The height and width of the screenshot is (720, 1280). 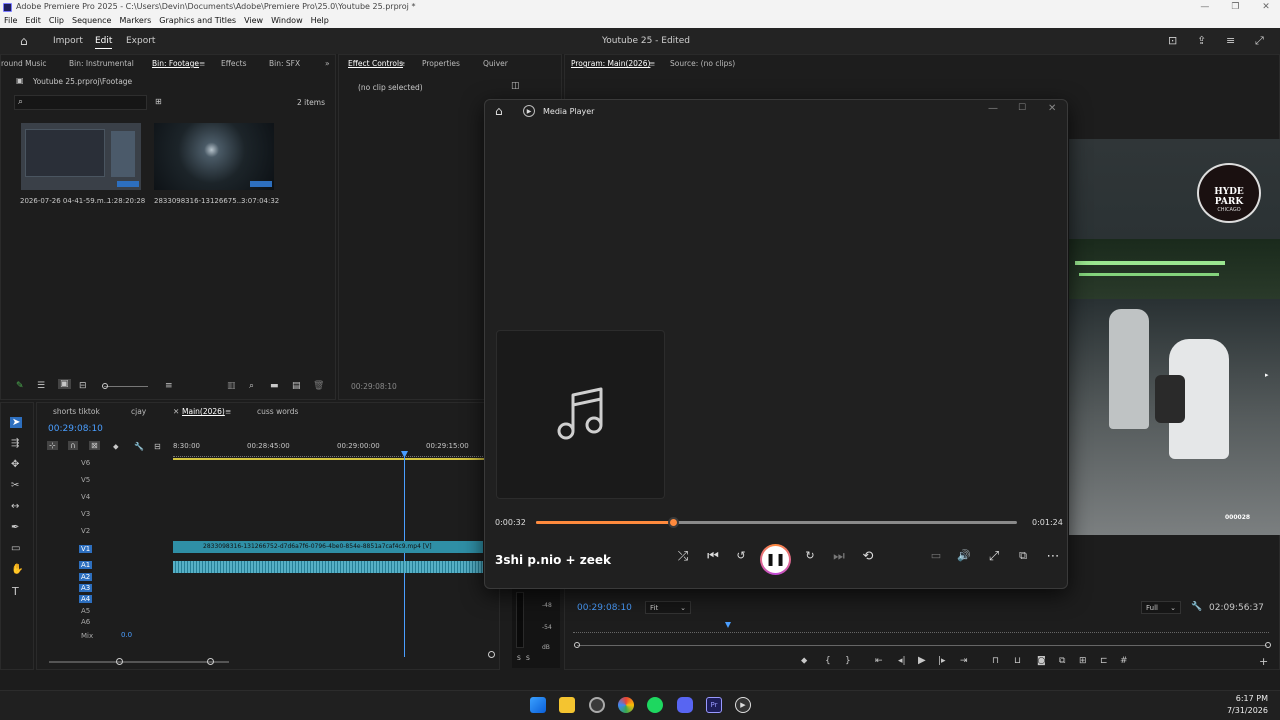 What do you see at coordinates (139, 662) in the screenshot?
I see `timeline-zoom-bar` at bounding box center [139, 662].